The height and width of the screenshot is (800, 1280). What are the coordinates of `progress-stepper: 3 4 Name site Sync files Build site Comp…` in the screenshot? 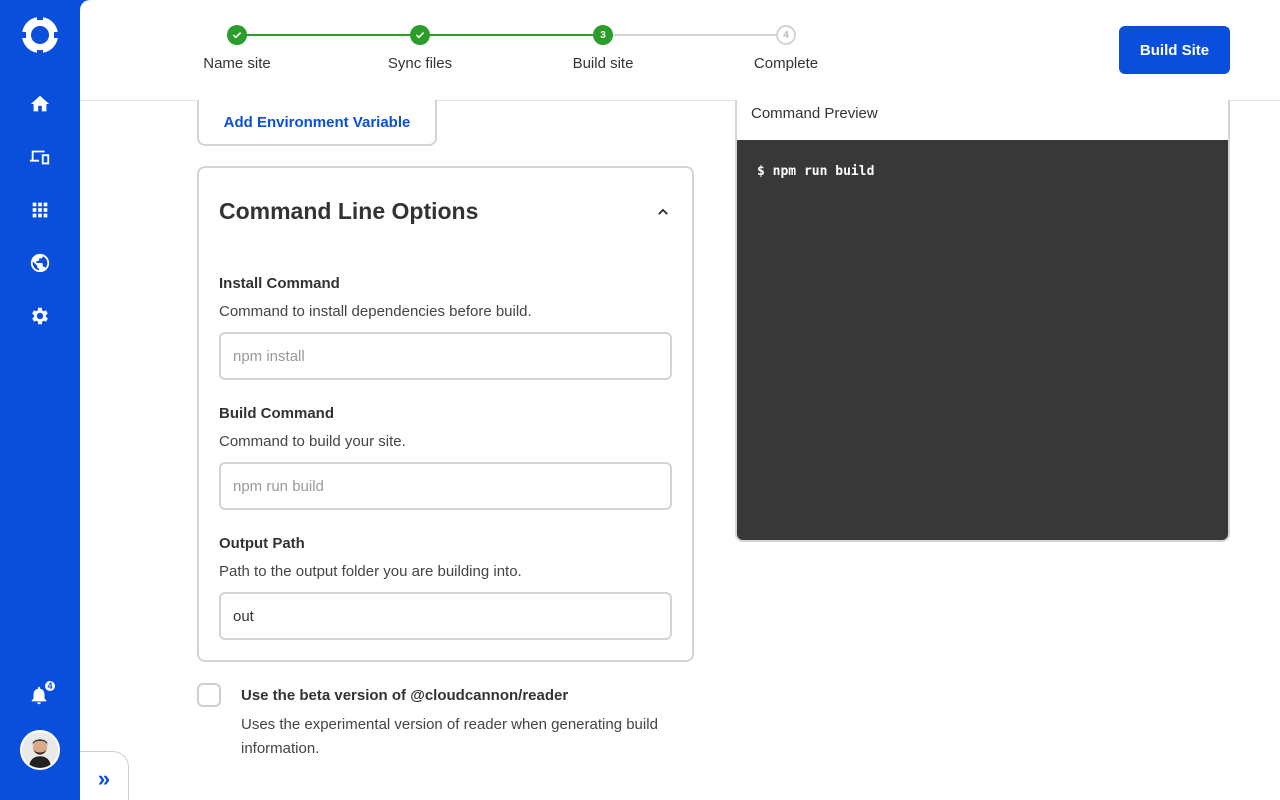 It's located at (518, 54).